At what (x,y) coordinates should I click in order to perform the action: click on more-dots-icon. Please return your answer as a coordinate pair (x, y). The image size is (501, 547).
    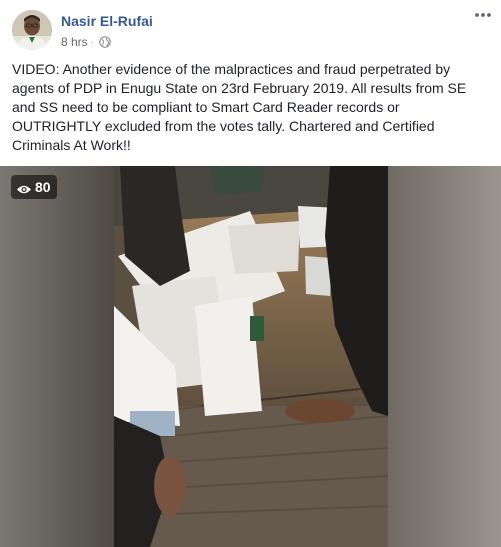
    Looking at the image, I should click on (483, 15).